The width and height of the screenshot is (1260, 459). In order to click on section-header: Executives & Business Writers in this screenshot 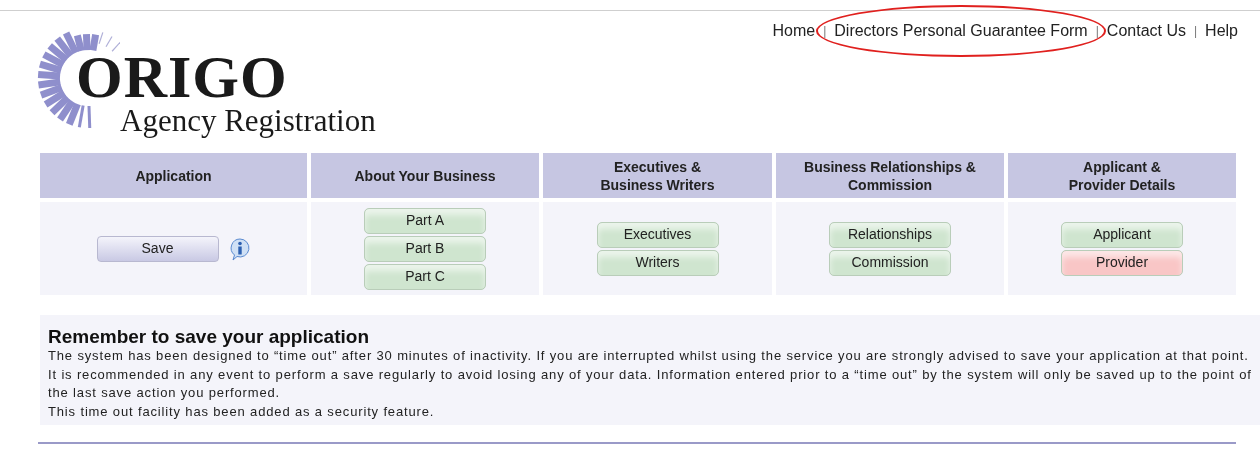, I will do `click(657, 175)`.